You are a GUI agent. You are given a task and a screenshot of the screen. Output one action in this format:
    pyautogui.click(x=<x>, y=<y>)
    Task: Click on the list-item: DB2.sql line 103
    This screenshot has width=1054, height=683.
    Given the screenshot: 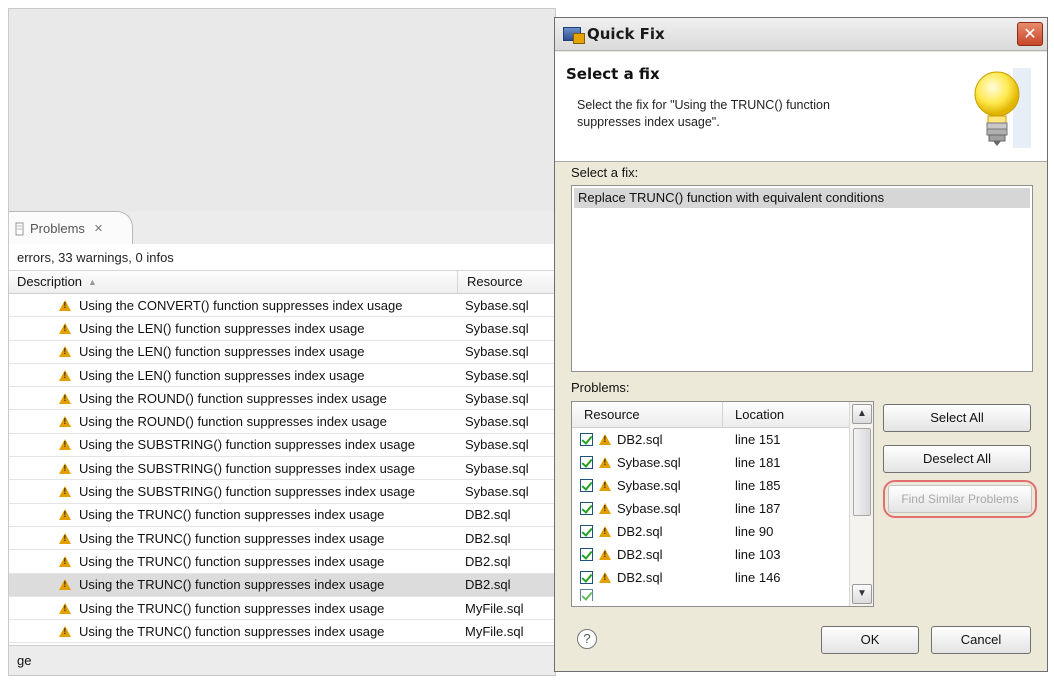 What is the action you would take?
    pyautogui.click(x=722, y=554)
    